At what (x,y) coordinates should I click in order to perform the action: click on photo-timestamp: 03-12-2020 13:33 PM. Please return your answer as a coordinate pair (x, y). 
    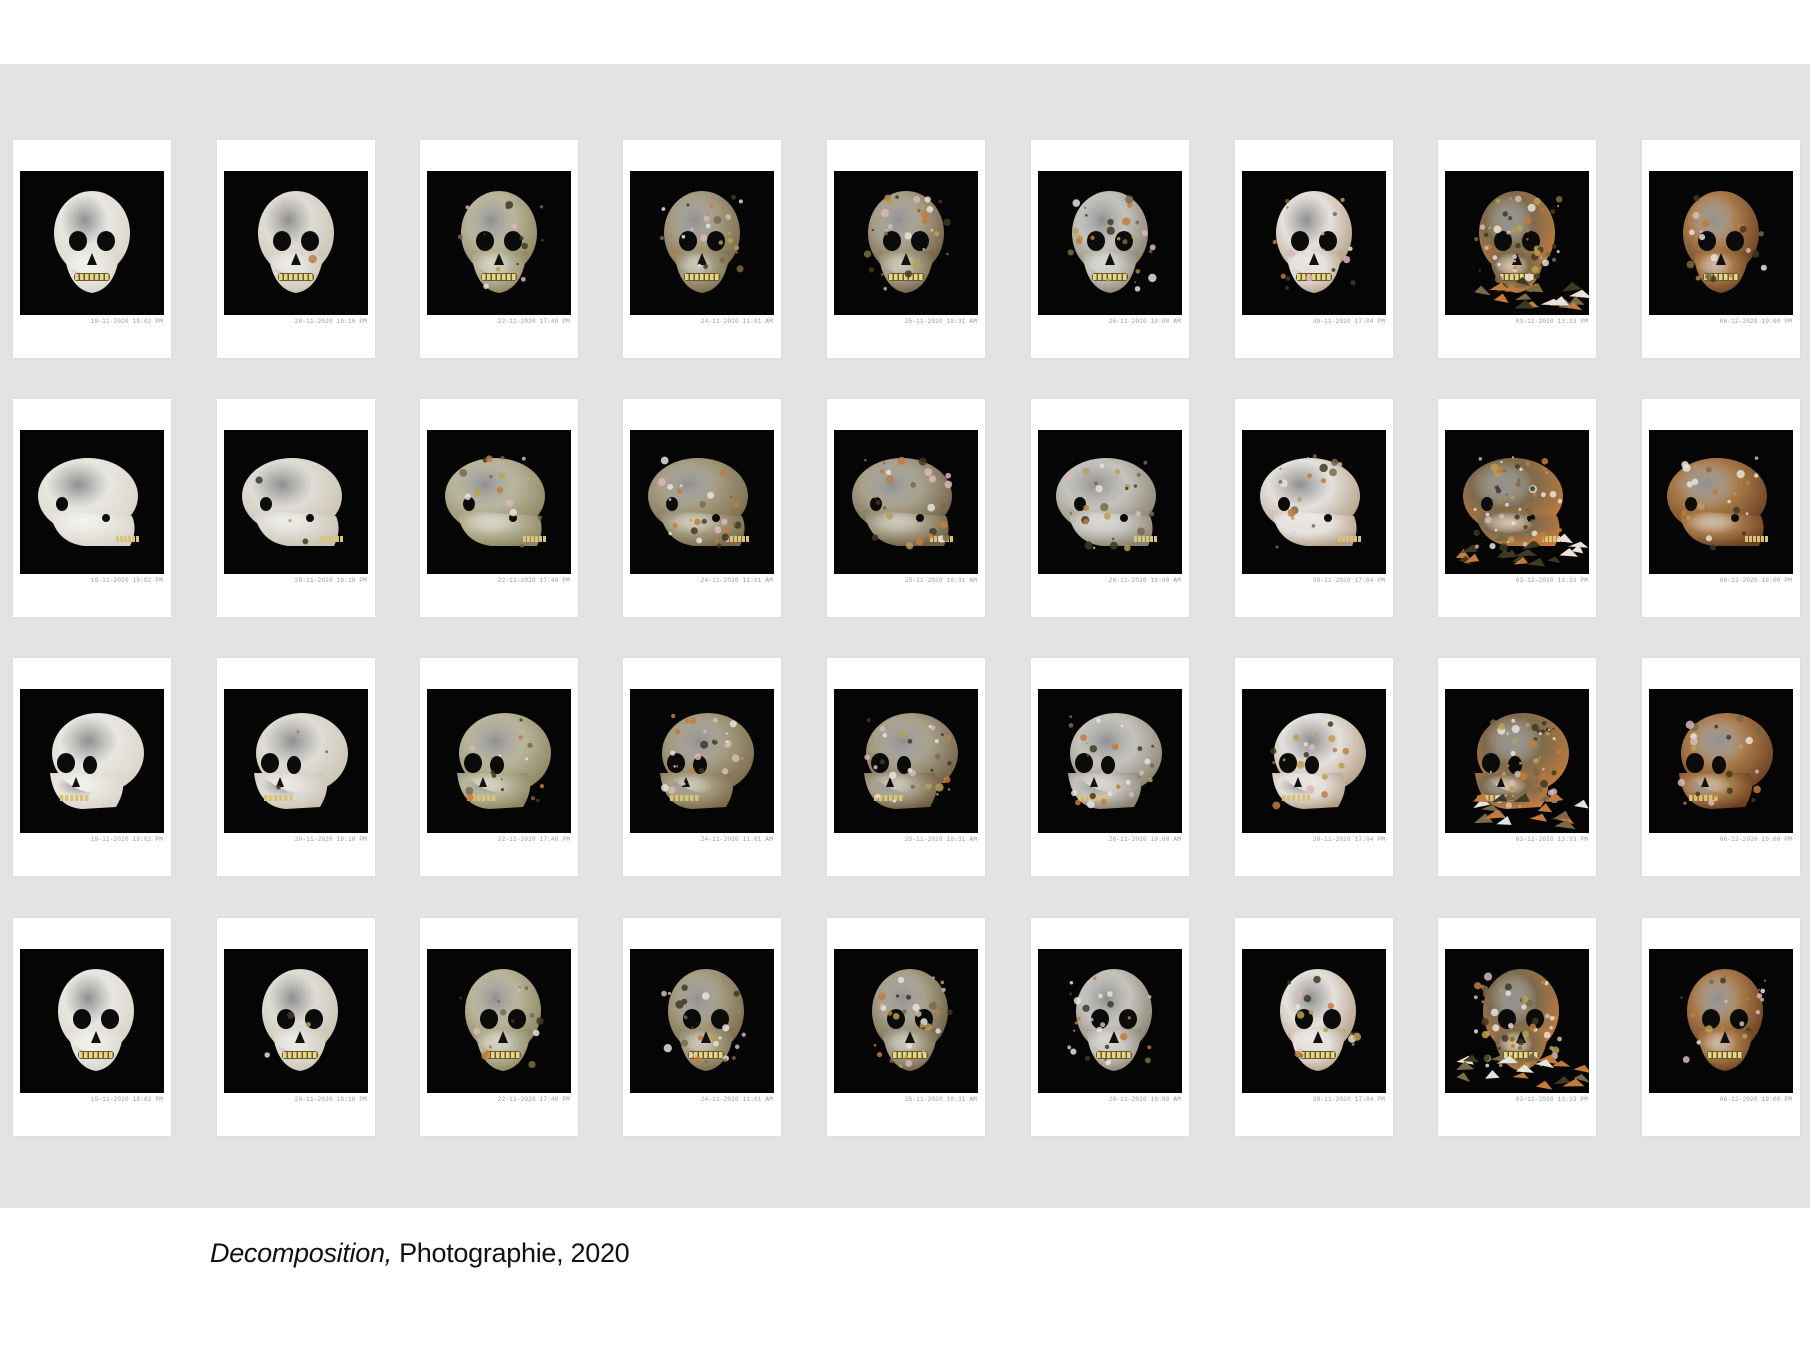
    Looking at the image, I should click on (1551, 580).